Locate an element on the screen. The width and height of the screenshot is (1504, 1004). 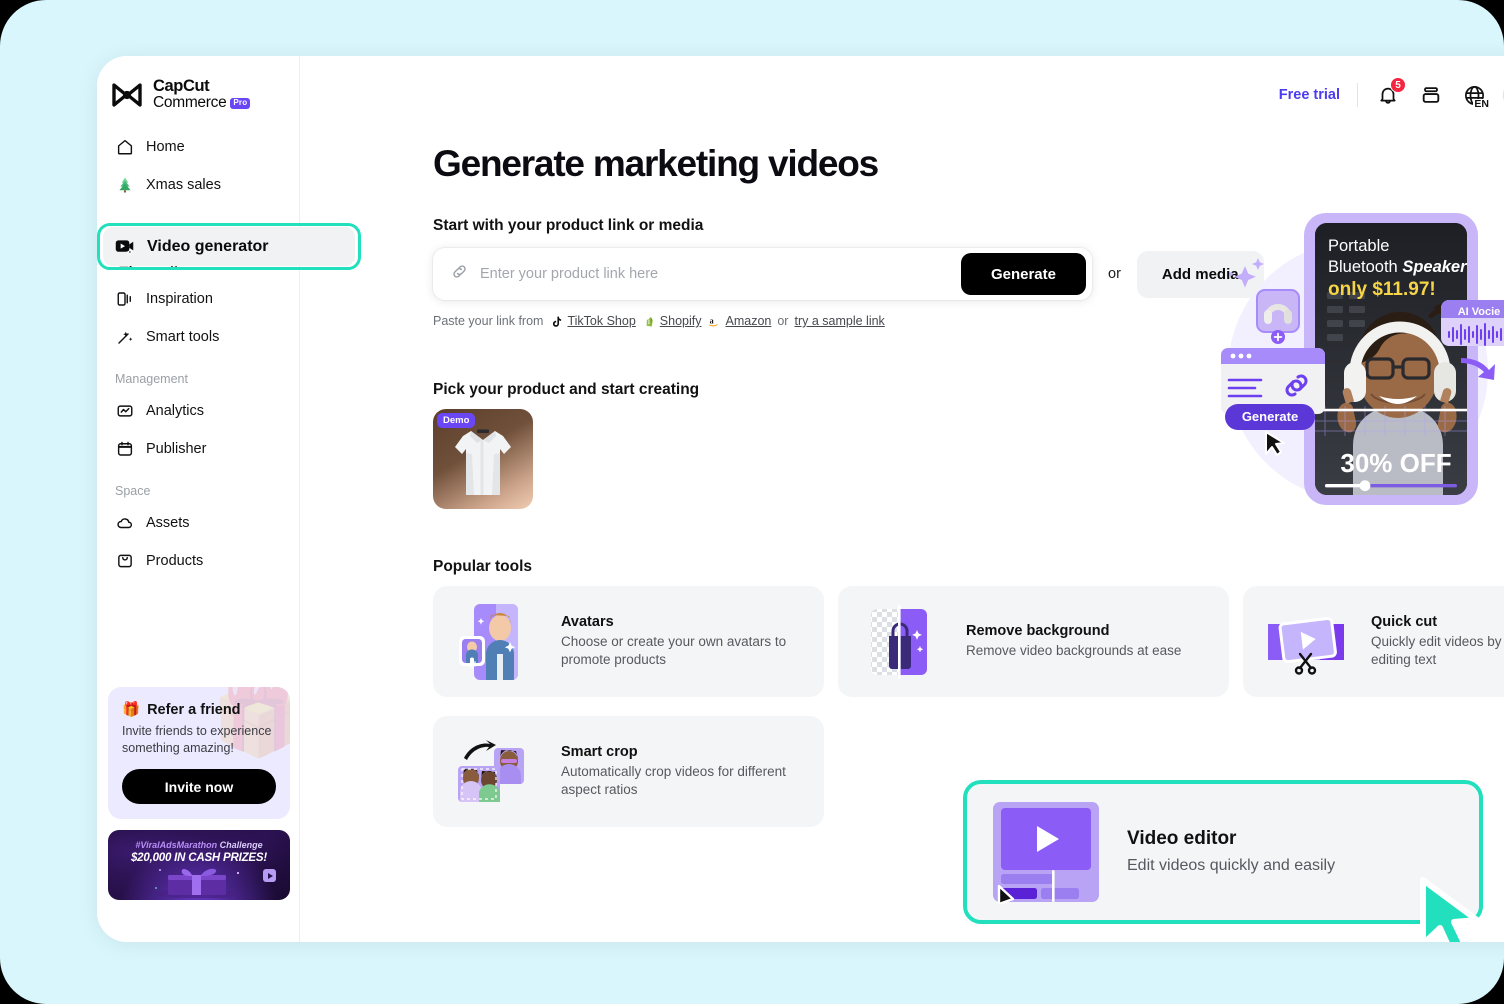
product-link-field: Generate is located at coordinates (762, 274).